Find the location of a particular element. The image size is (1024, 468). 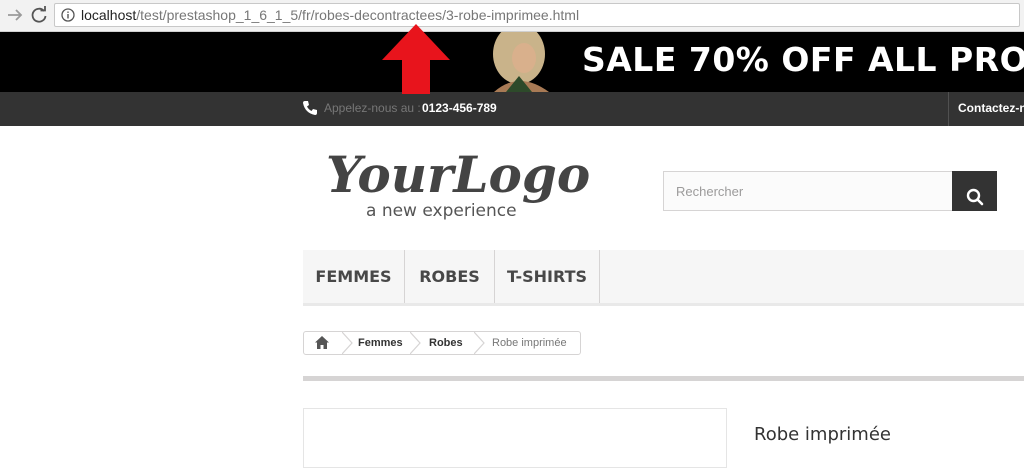

promo-banner: SALE 70% OFF ALL PRODUCT is located at coordinates (512, 62).